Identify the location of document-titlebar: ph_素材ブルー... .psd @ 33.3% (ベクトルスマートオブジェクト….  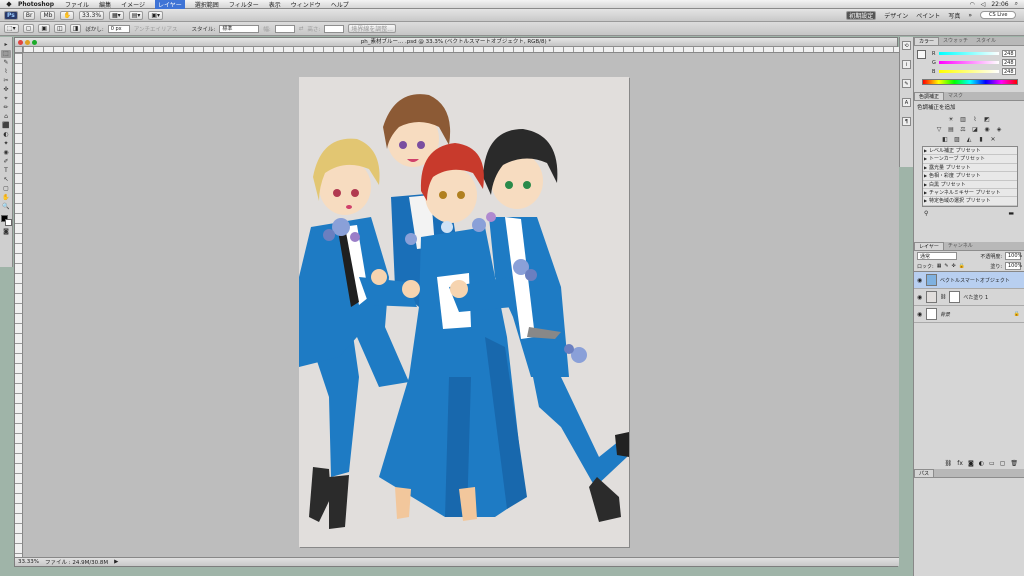
(456, 42).